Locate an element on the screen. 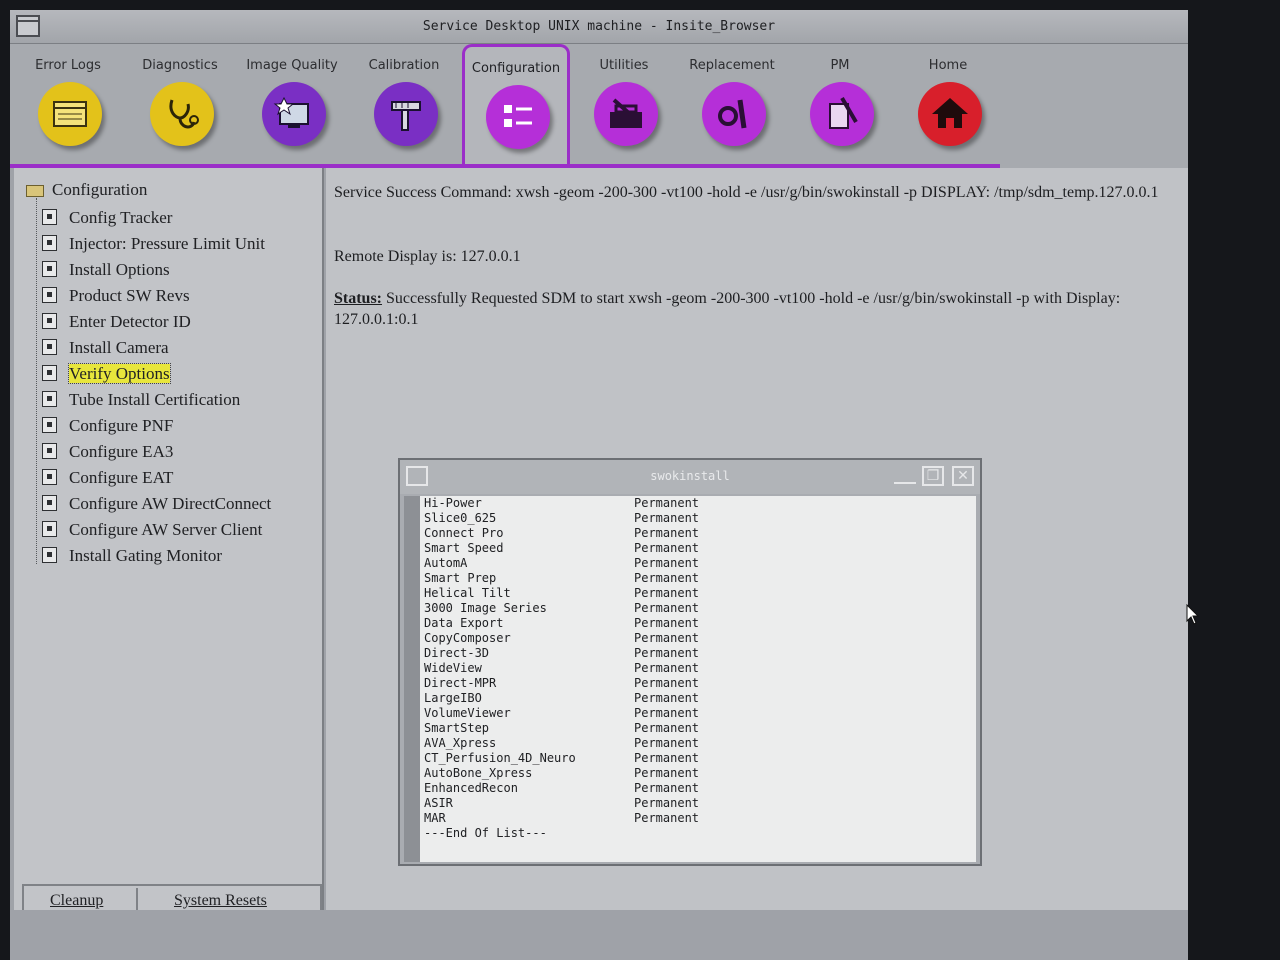  option-name: Direct-3D is located at coordinates (457, 653).